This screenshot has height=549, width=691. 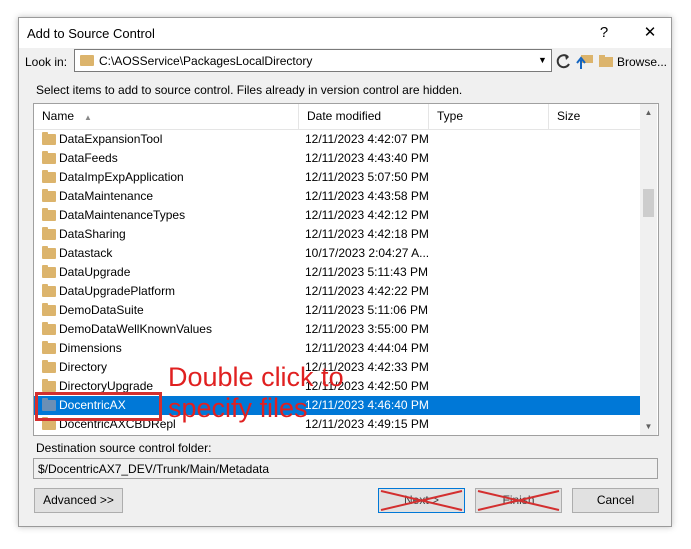 I want to click on item-name: DataUpgrade, so click(x=95, y=272).